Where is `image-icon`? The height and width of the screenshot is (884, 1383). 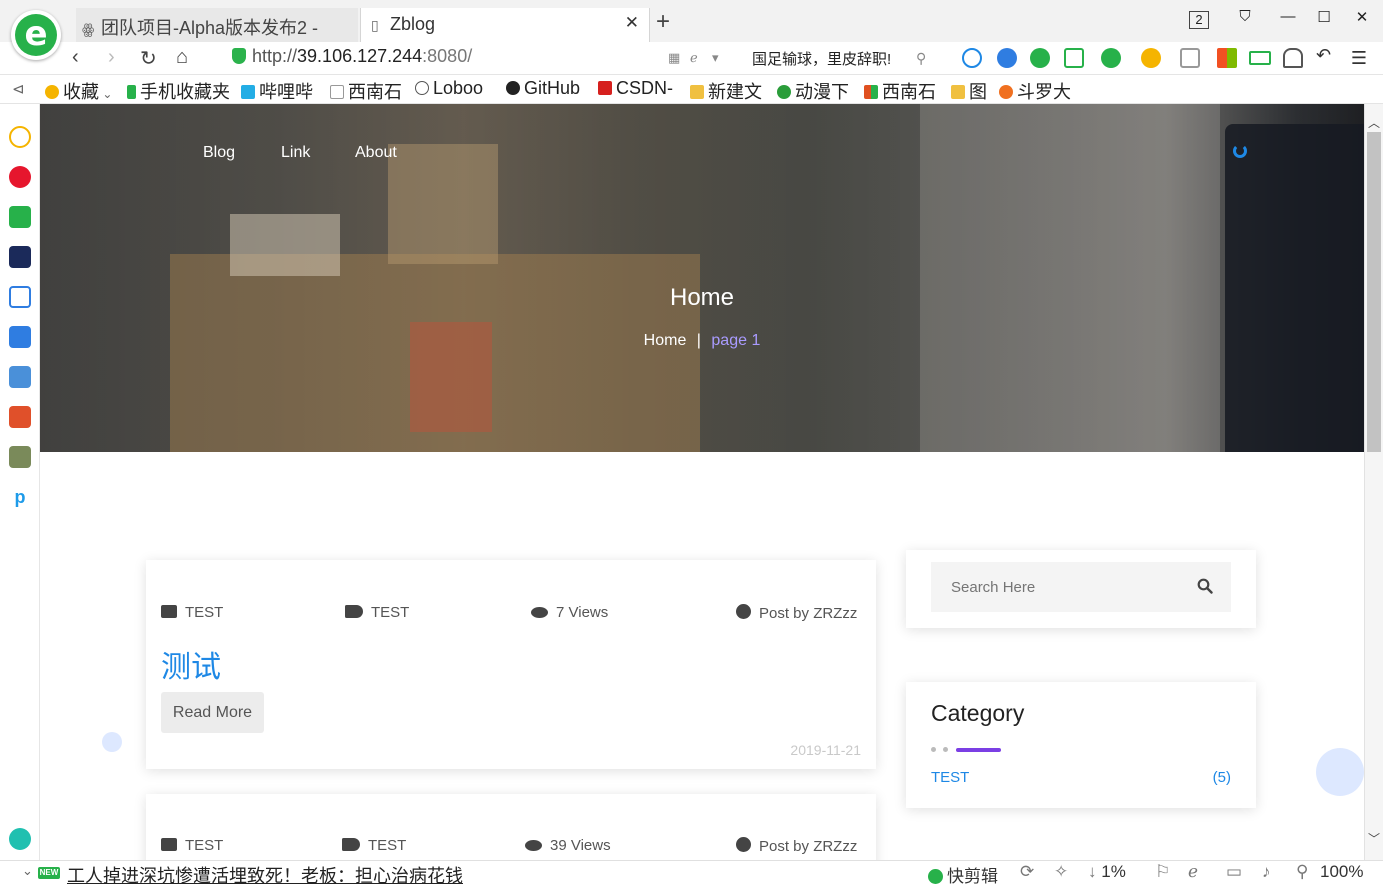 image-icon is located at coordinates (1190, 58).